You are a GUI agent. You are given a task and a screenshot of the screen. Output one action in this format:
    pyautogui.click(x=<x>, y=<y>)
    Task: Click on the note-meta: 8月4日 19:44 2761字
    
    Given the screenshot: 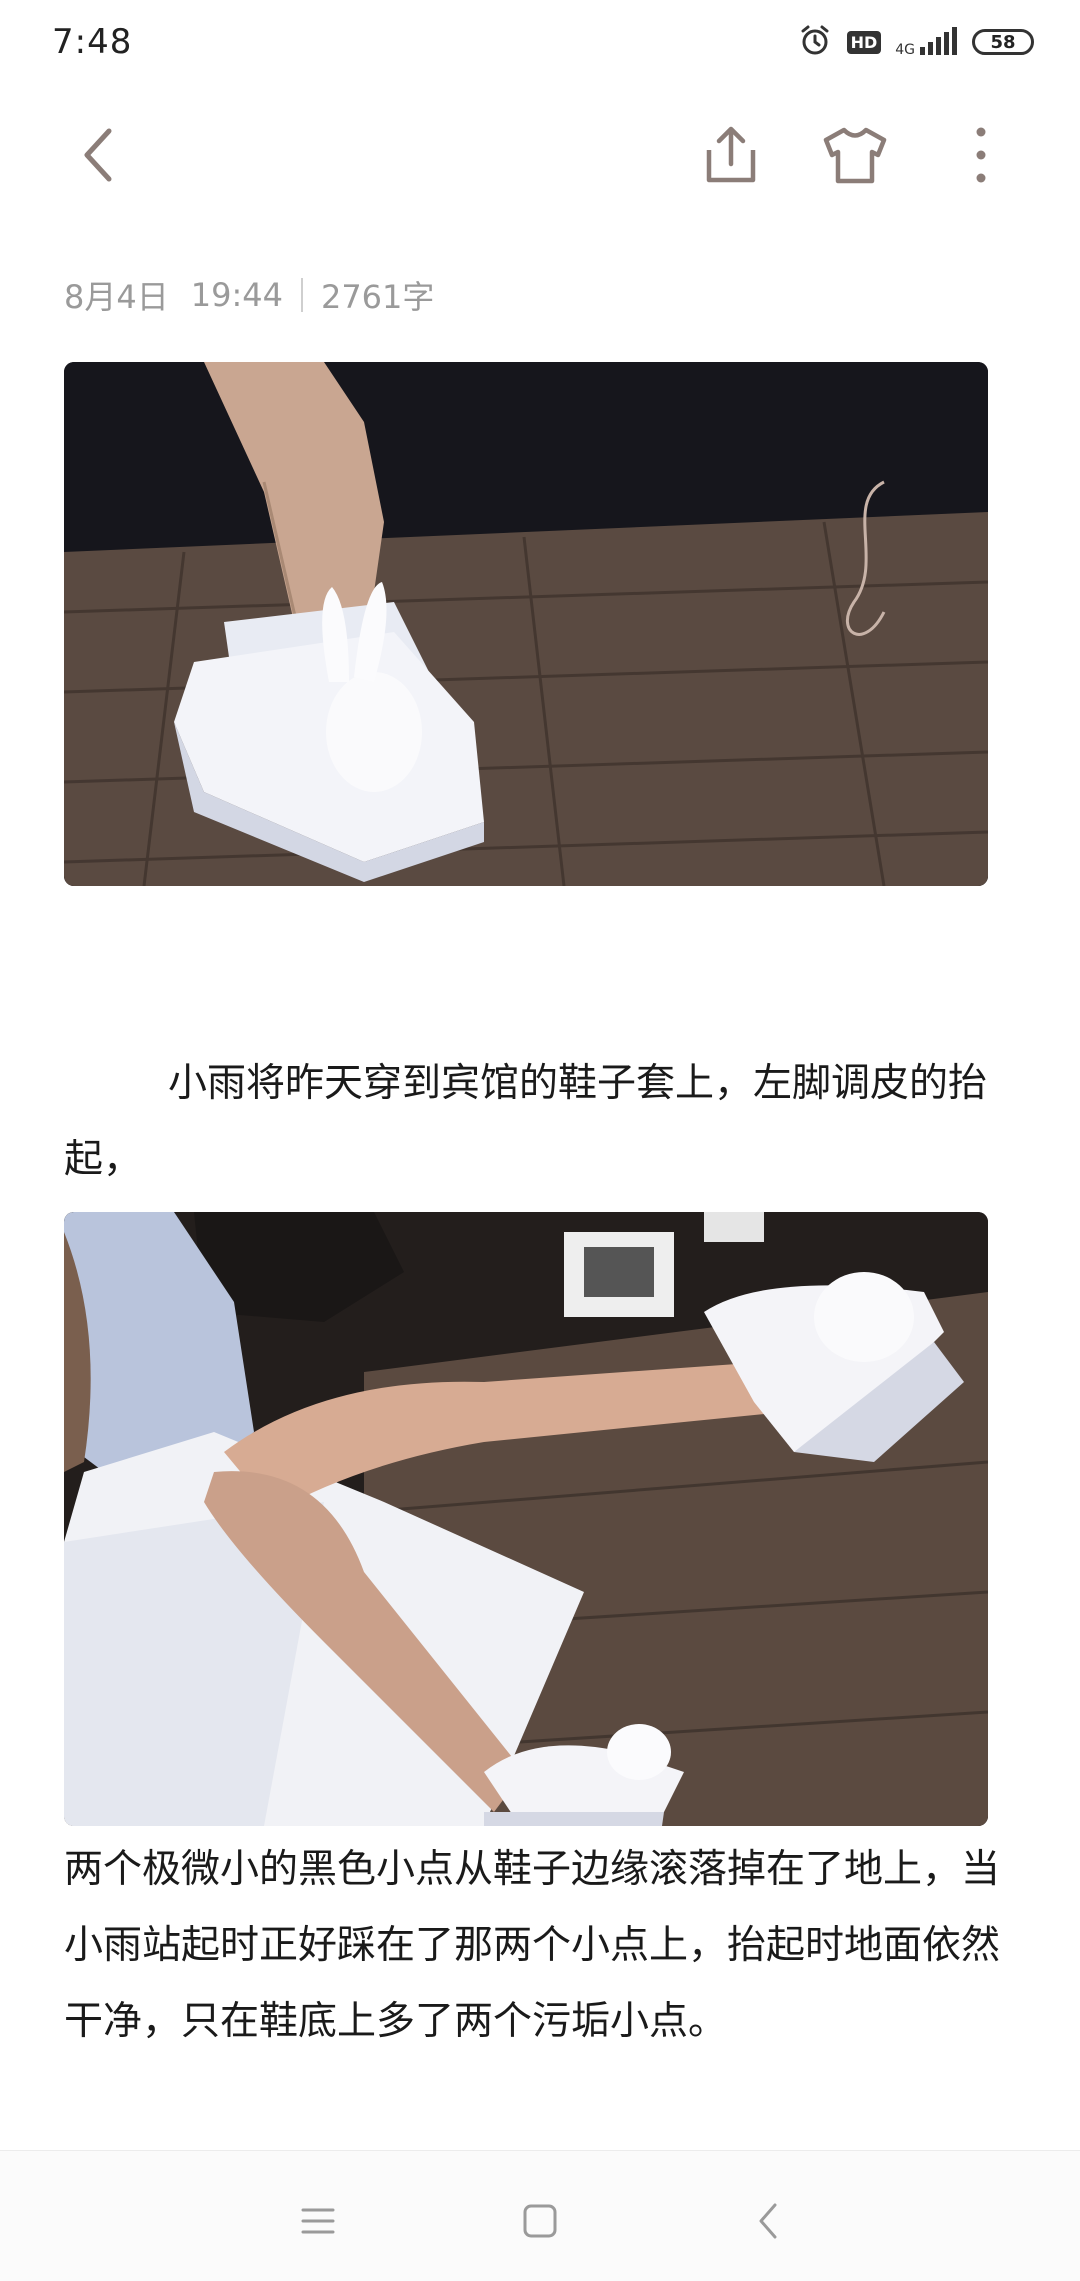 What is the action you would take?
    pyautogui.click(x=249, y=295)
    